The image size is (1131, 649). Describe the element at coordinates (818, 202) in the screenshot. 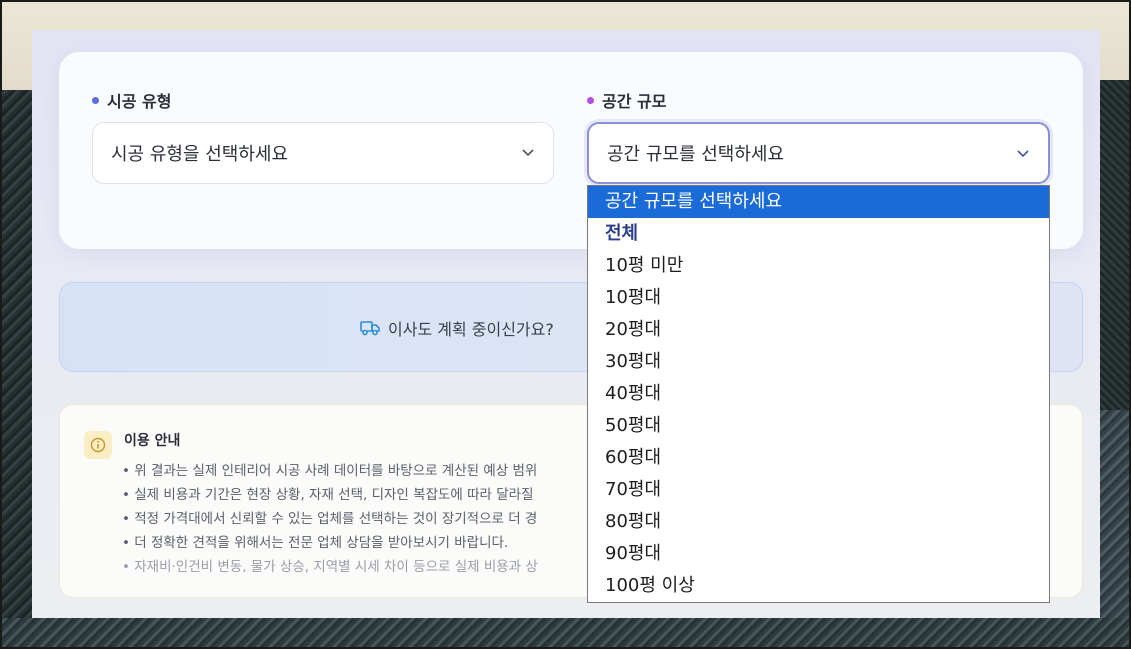

I see `space-size-option: 공간 규모를 선택하세요` at that location.